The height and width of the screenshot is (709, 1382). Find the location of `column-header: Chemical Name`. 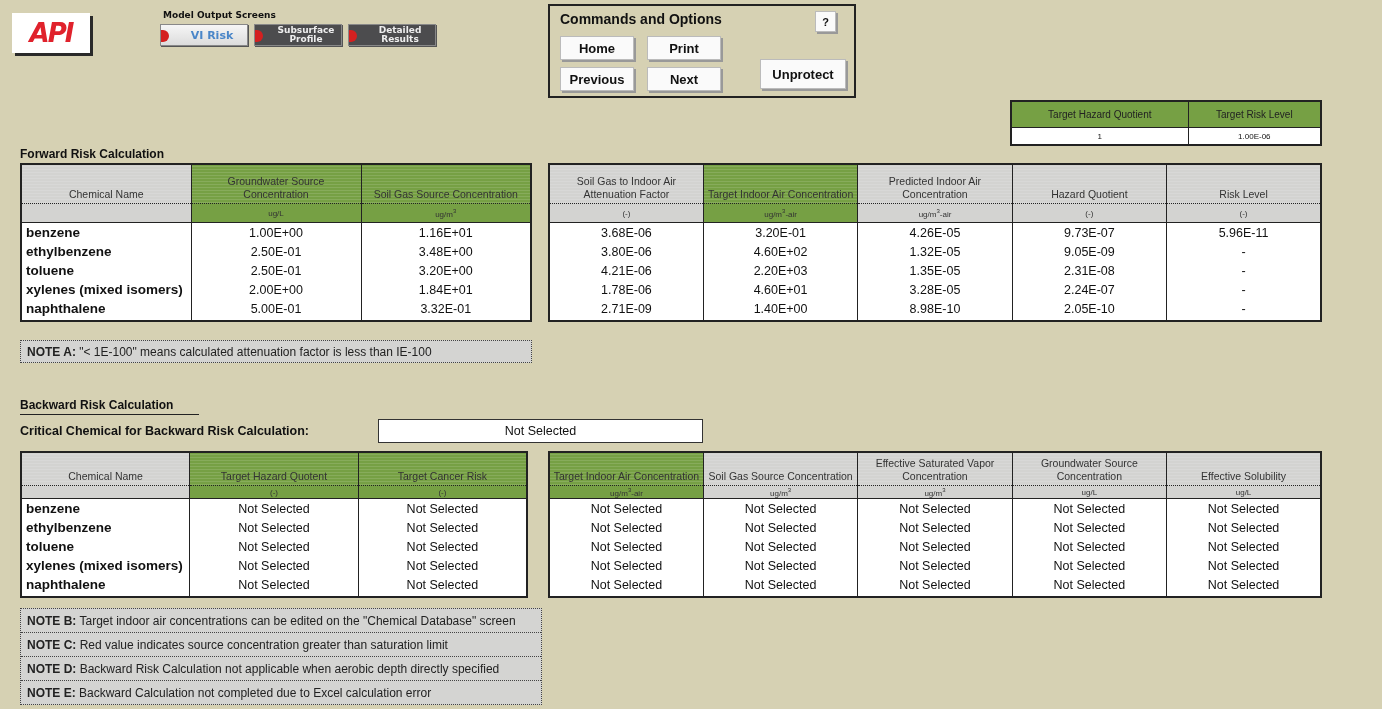

column-header: Chemical Name is located at coordinates (106, 184).